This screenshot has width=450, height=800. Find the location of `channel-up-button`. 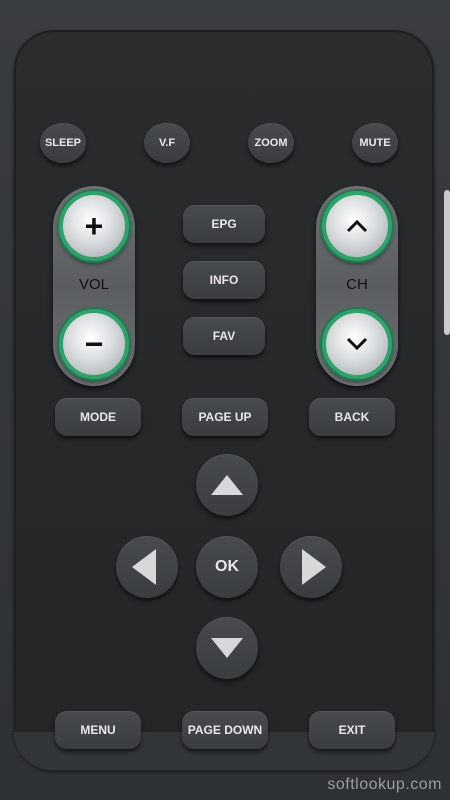

channel-up-button is located at coordinates (357, 226).